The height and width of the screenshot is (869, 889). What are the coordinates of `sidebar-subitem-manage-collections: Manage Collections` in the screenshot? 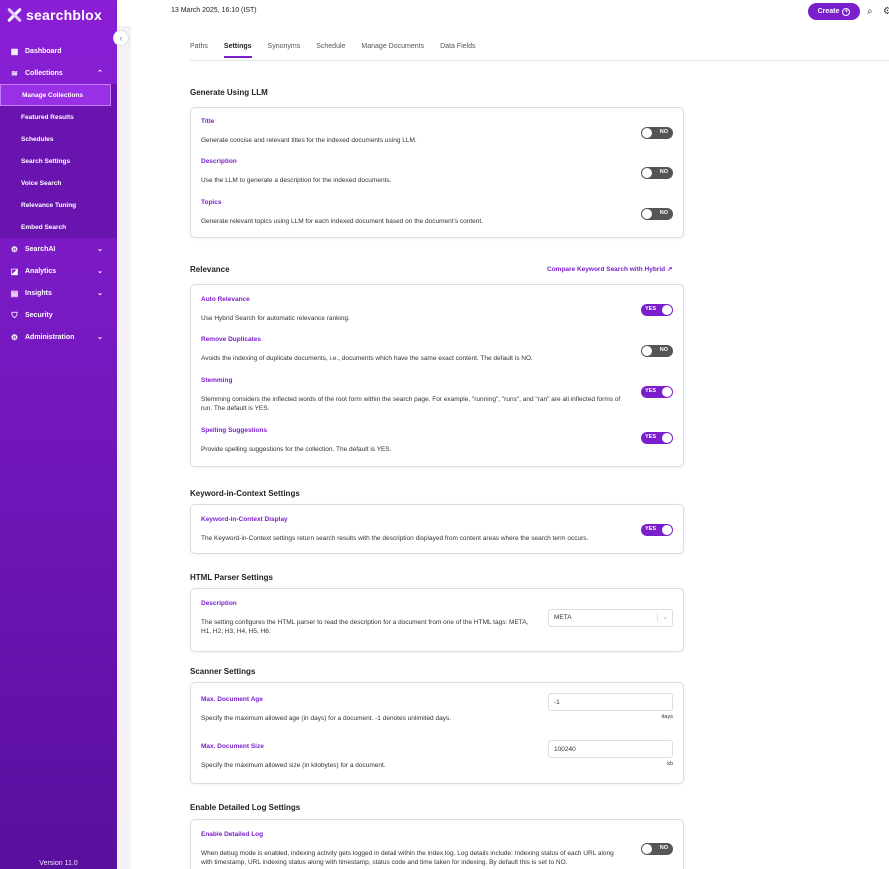 It's located at (55, 95).